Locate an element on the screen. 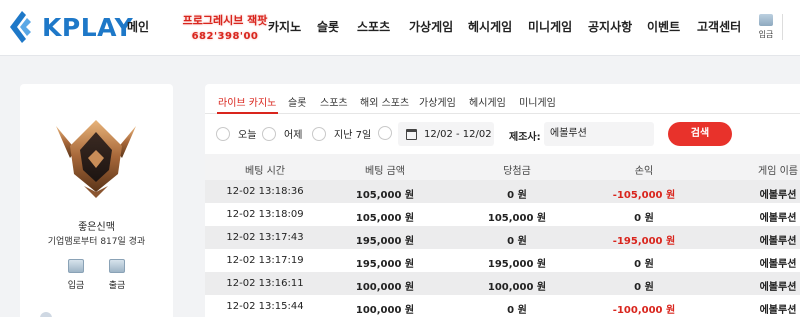  tab-hash: 헤시게임 is located at coordinates (487, 101).